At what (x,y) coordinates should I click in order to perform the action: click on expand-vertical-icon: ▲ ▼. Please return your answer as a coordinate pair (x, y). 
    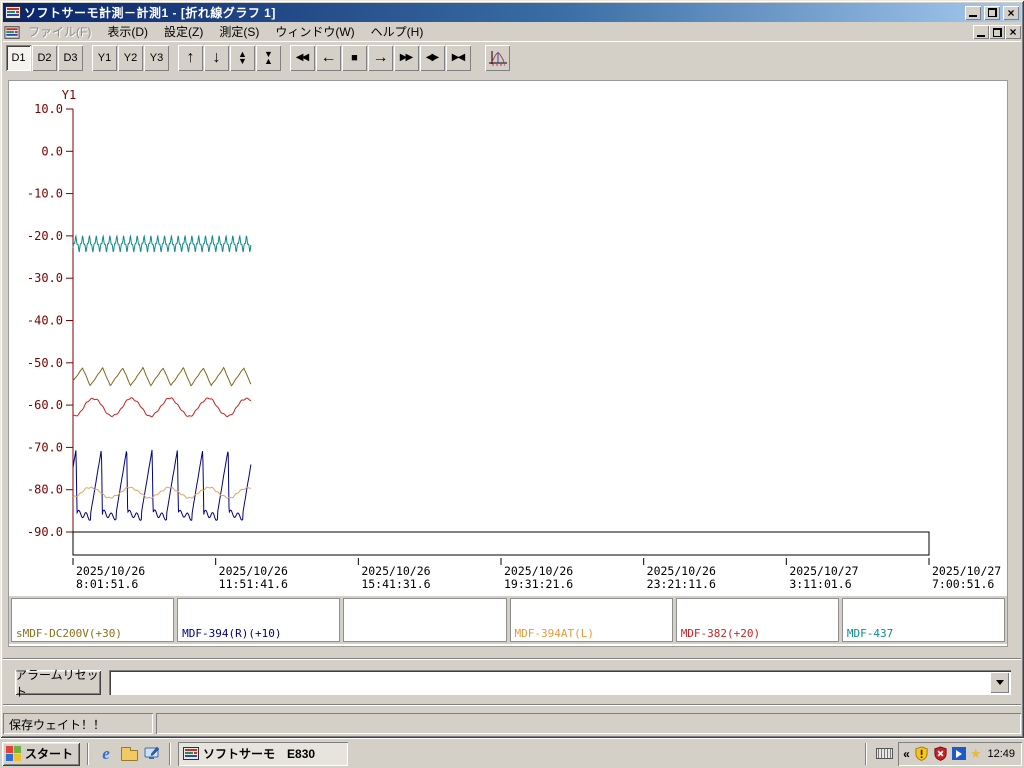
    Looking at the image, I should click on (242, 57).